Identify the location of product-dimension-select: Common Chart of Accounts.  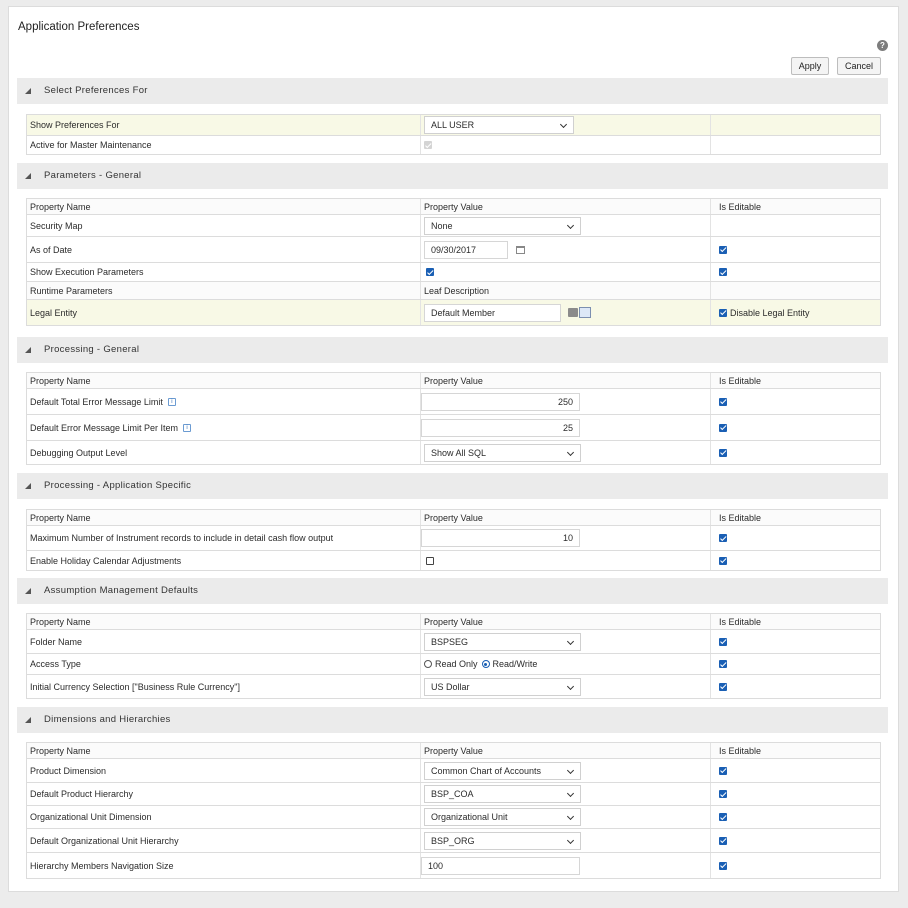
(502, 770).